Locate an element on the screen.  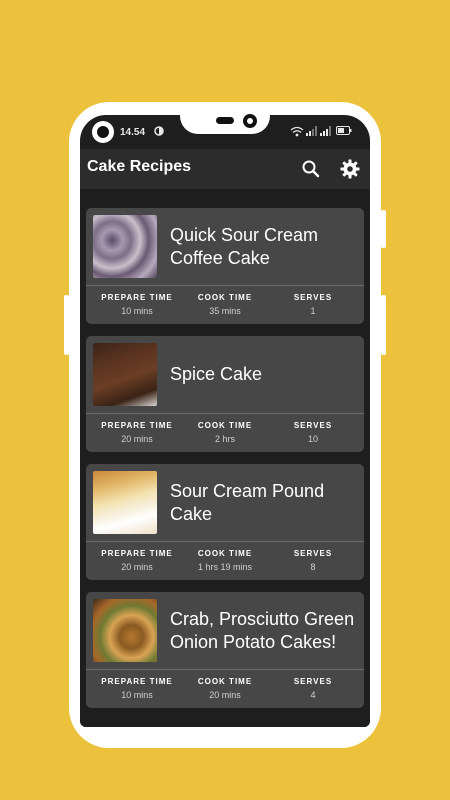
recipe-title: Spice Cake is located at coordinates (216, 374).